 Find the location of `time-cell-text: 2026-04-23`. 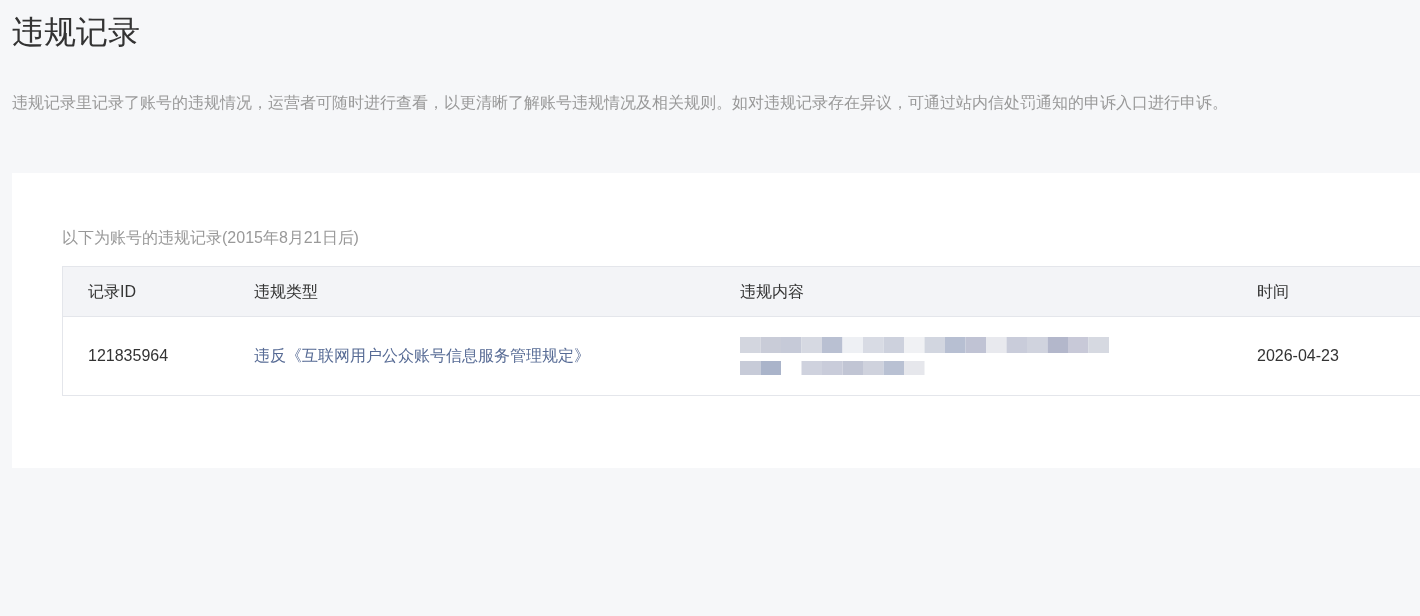

time-cell-text: 2026-04-23 is located at coordinates (1298, 356).